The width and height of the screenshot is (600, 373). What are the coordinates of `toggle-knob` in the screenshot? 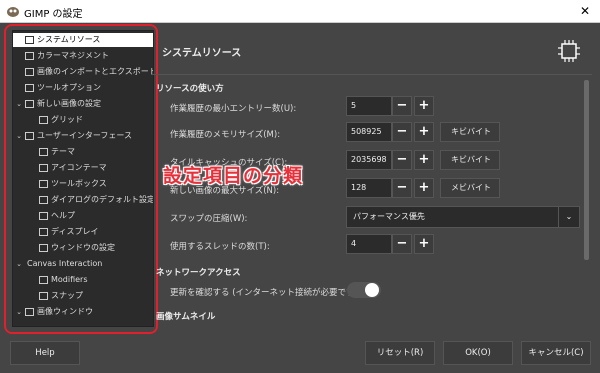 It's located at (372, 290).